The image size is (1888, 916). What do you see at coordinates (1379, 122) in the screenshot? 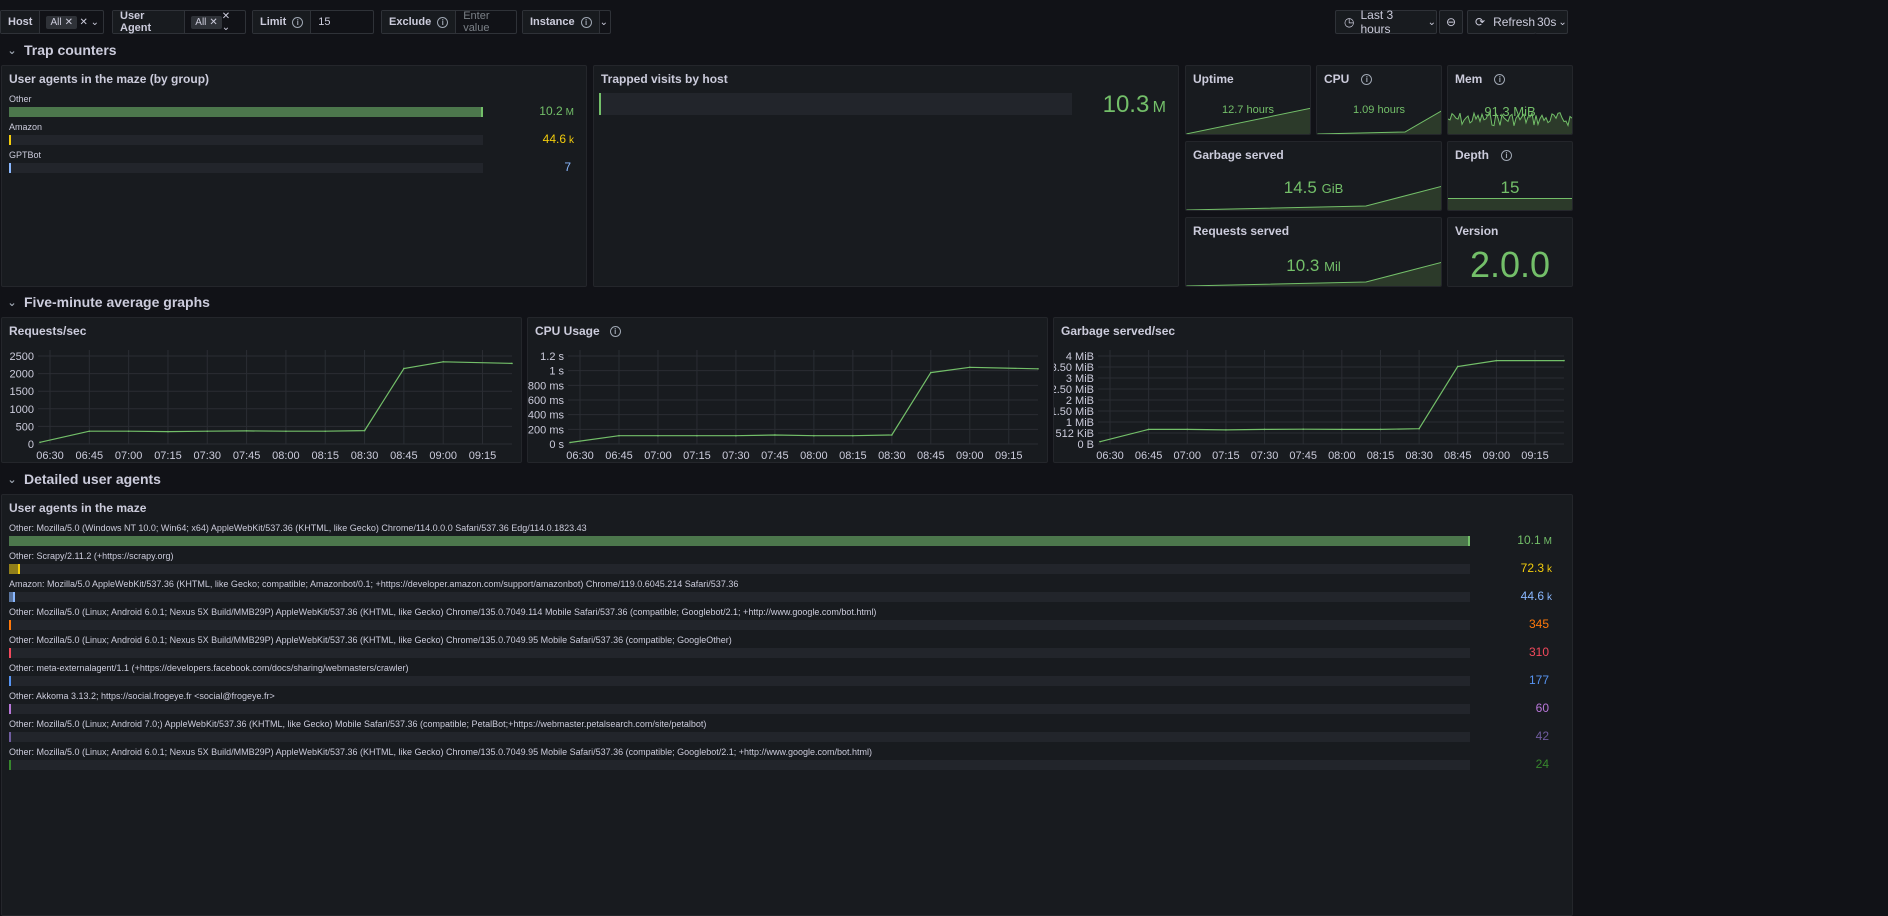
I see `cpu-sparkline` at bounding box center [1379, 122].